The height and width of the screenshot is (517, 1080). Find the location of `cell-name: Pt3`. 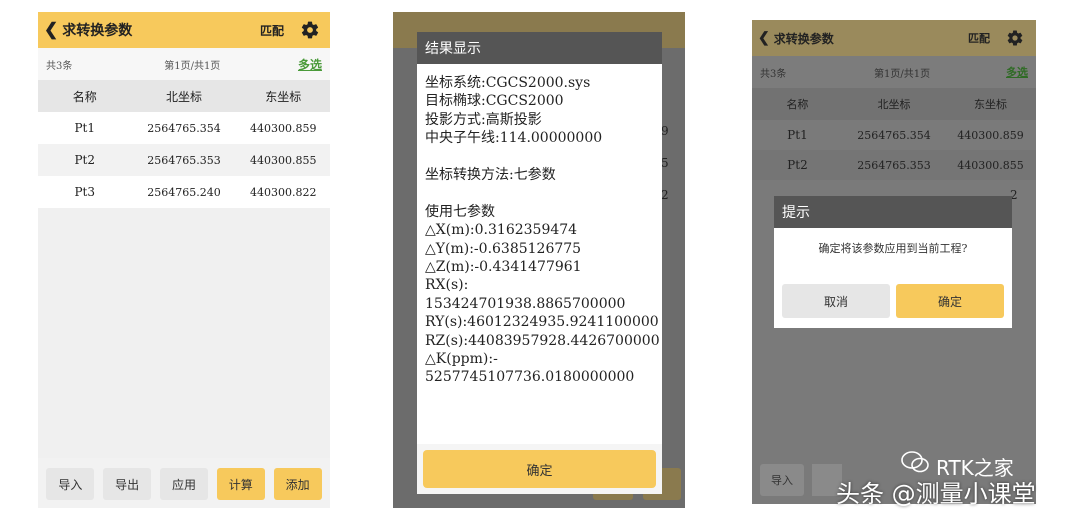

cell-name: Pt3 is located at coordinates (84, 192).